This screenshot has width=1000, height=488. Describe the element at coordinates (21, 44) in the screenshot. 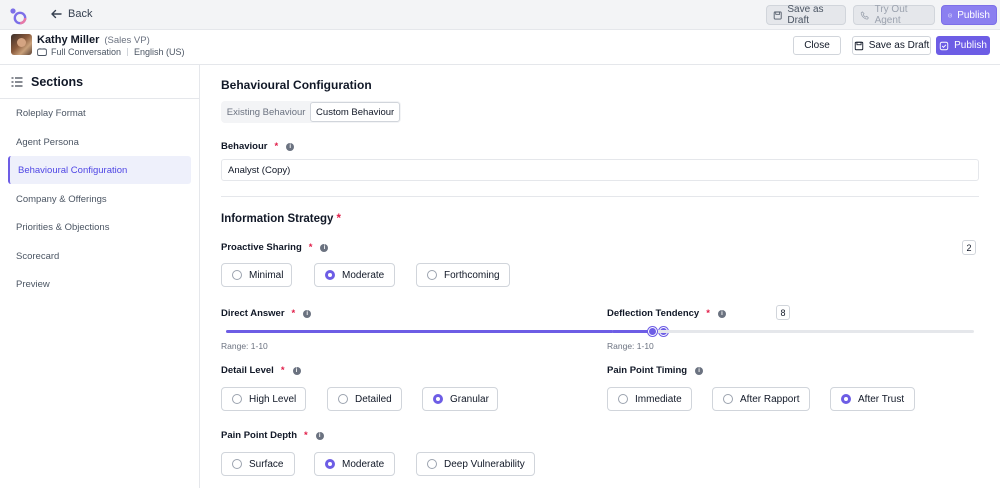

I see `avatar` at that location.